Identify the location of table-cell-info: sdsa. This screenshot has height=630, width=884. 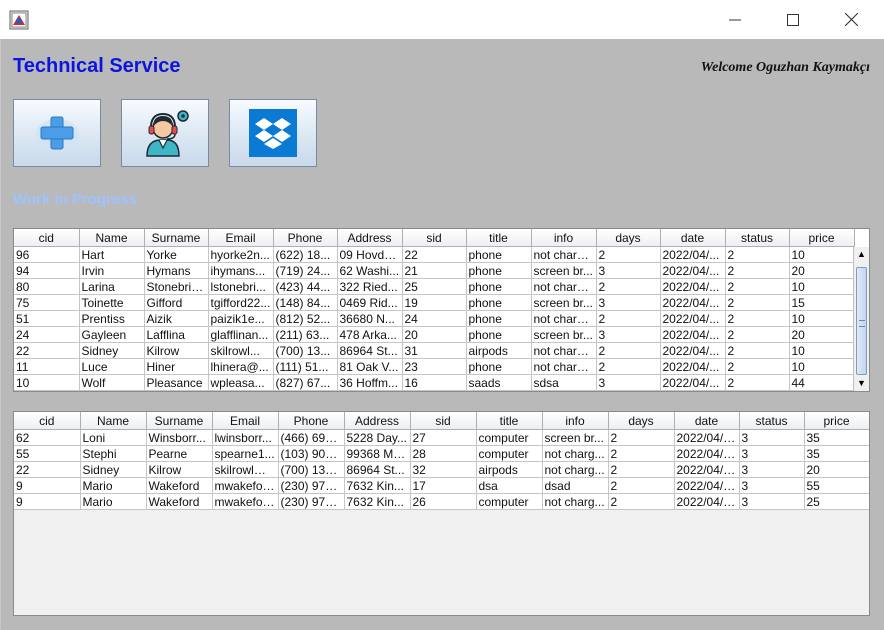
(564, 382).